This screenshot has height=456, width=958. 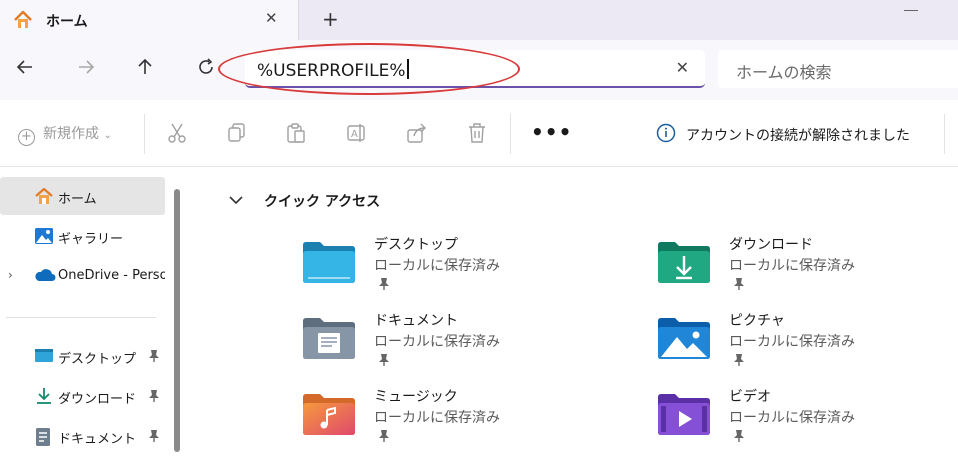 I want to click on chevron-down-icon: ⌄, so click(x=107, y=135).